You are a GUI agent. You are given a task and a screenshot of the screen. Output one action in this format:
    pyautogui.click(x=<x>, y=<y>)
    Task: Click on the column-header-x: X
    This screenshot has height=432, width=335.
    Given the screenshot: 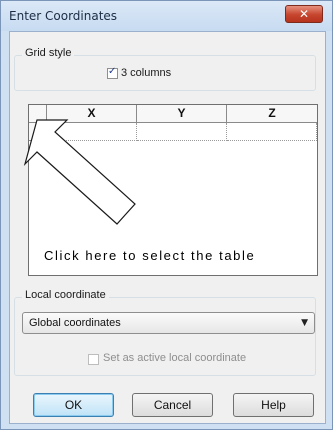 What is the action you would take?
    pyautogui.click(x=92, y=114)
    